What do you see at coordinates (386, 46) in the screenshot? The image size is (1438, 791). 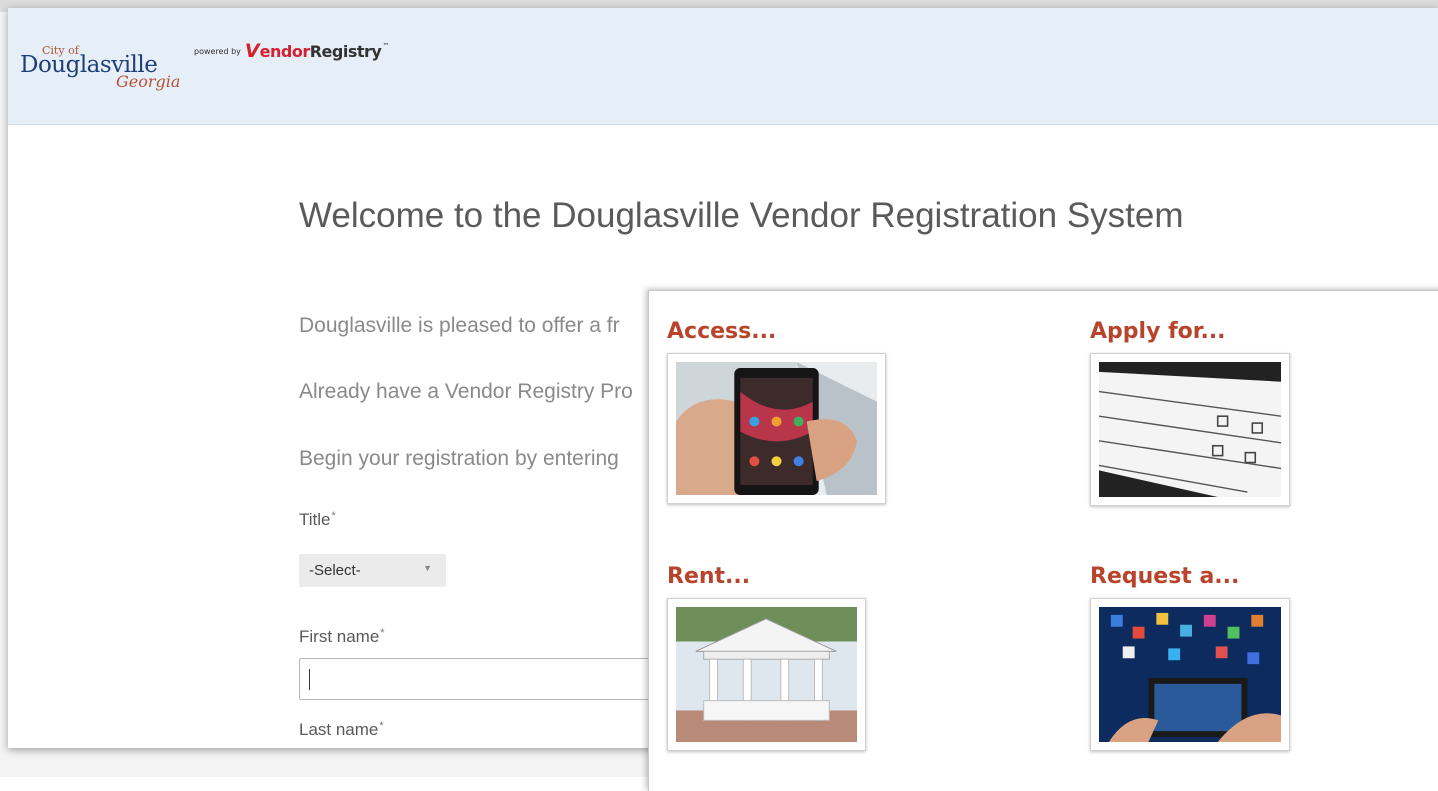 I see `trademark-symbol: ™` at bounding box center [386, 46].